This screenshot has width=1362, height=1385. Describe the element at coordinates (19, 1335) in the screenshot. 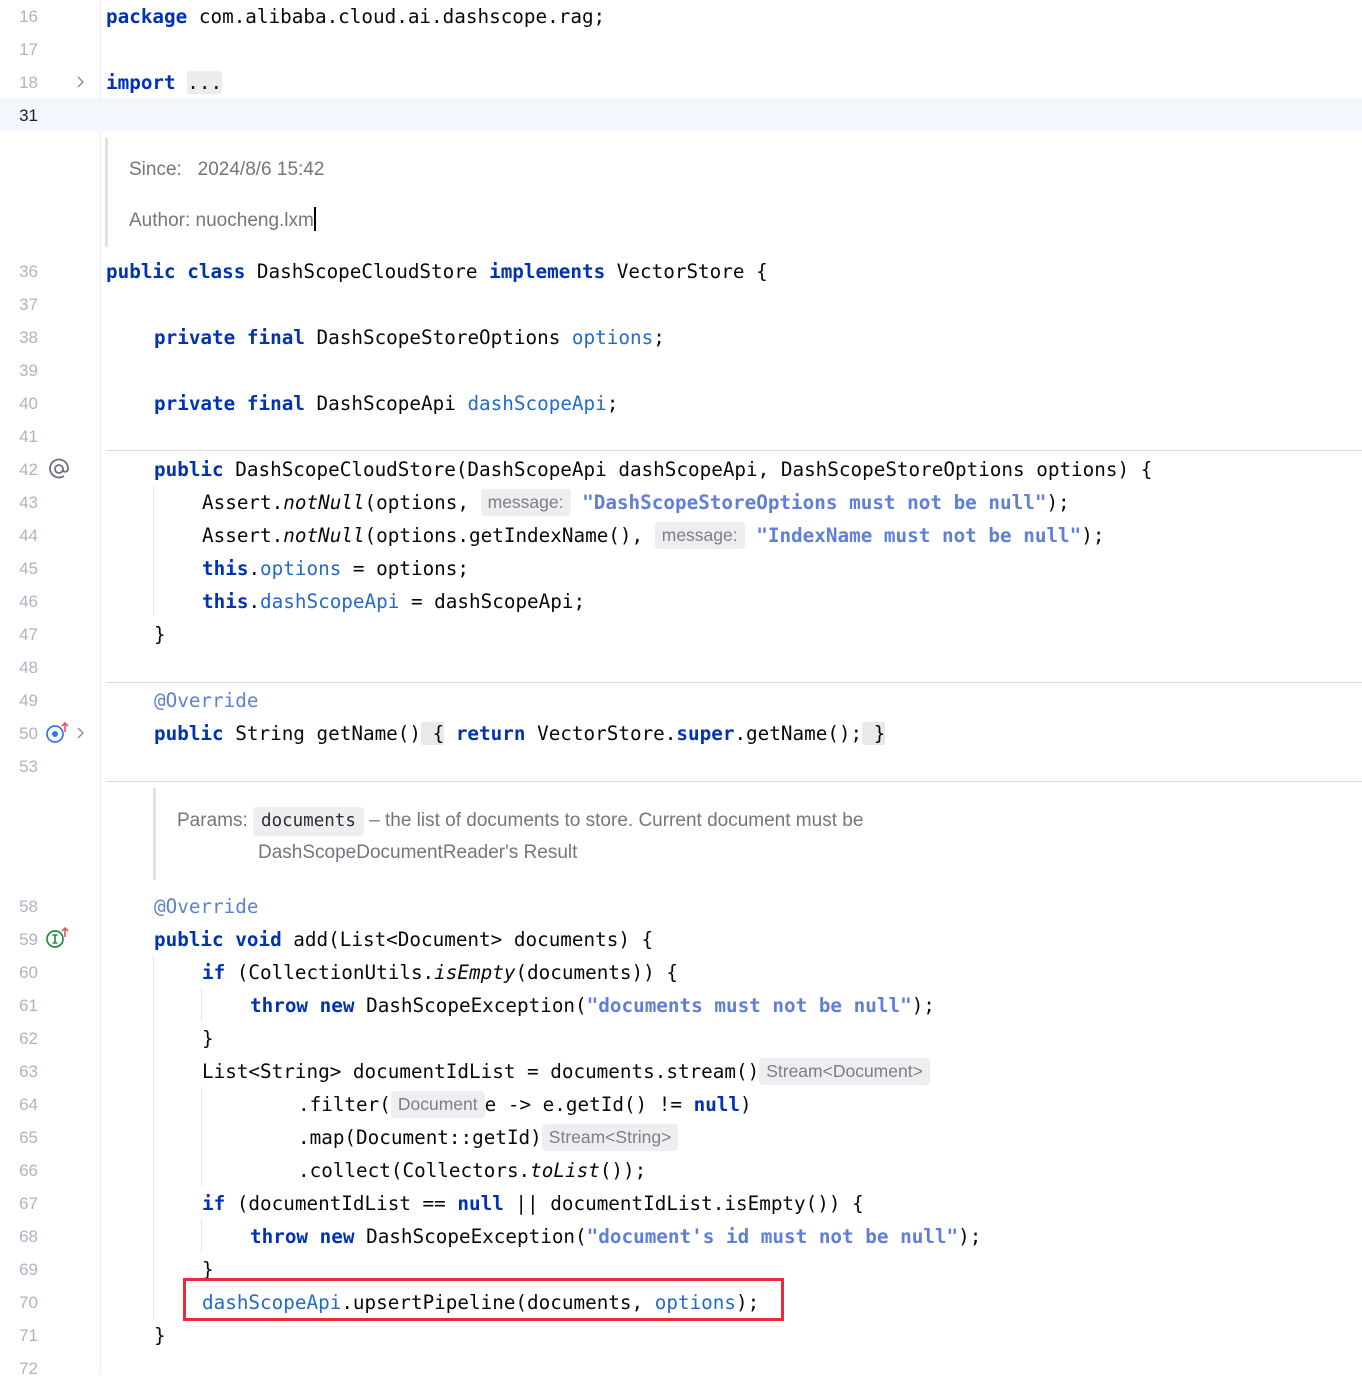

I see `line-number: 71` at that location.